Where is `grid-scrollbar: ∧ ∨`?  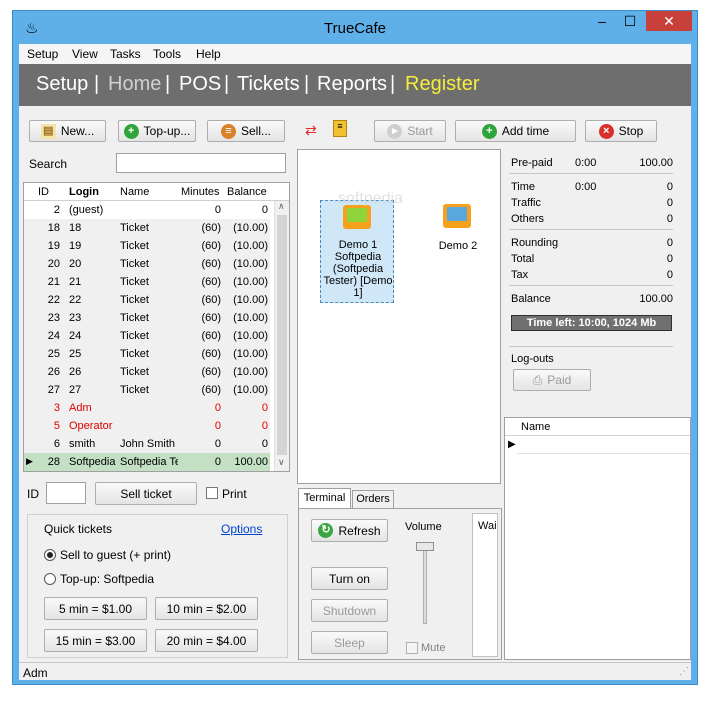 grid-scrollbar: ∧ ∨ is located at coordinates (281, 336).